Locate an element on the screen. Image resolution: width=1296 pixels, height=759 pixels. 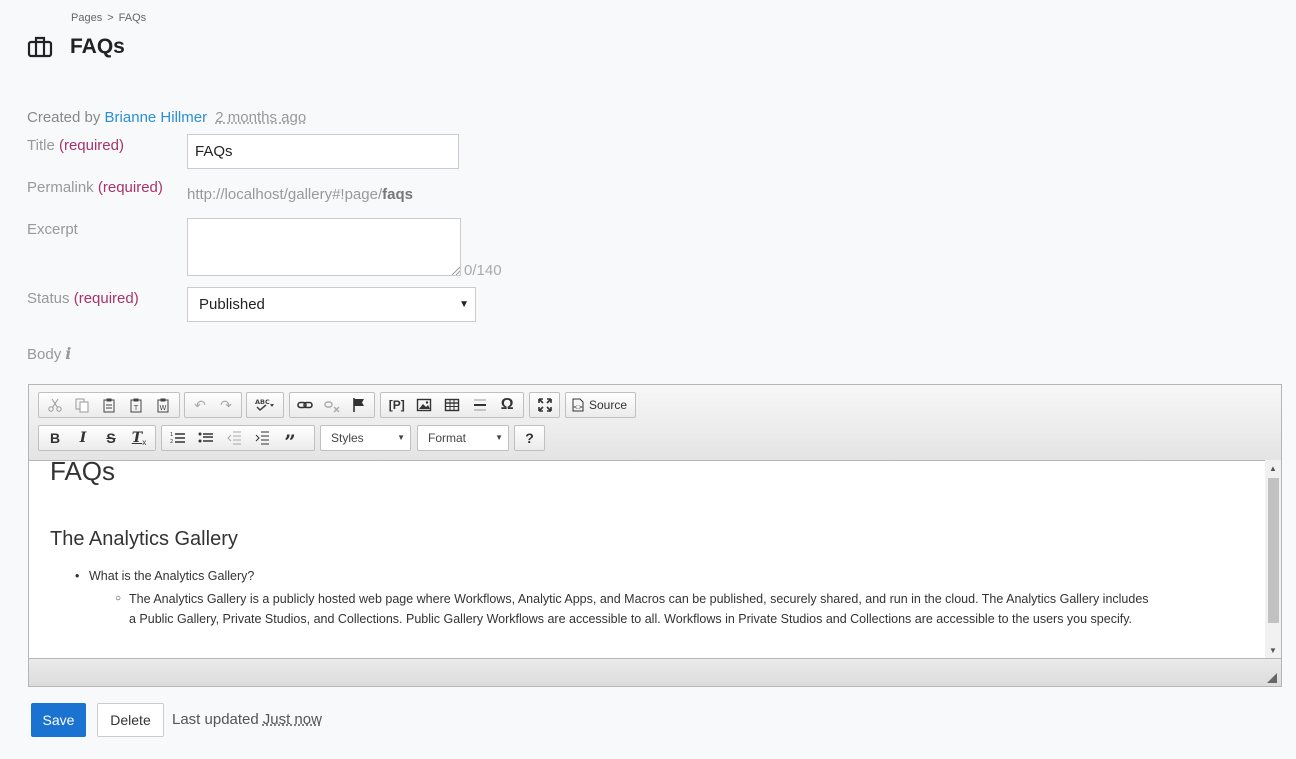
breadcrumb: Pages > FAQs is located at coordinates (108, 18).